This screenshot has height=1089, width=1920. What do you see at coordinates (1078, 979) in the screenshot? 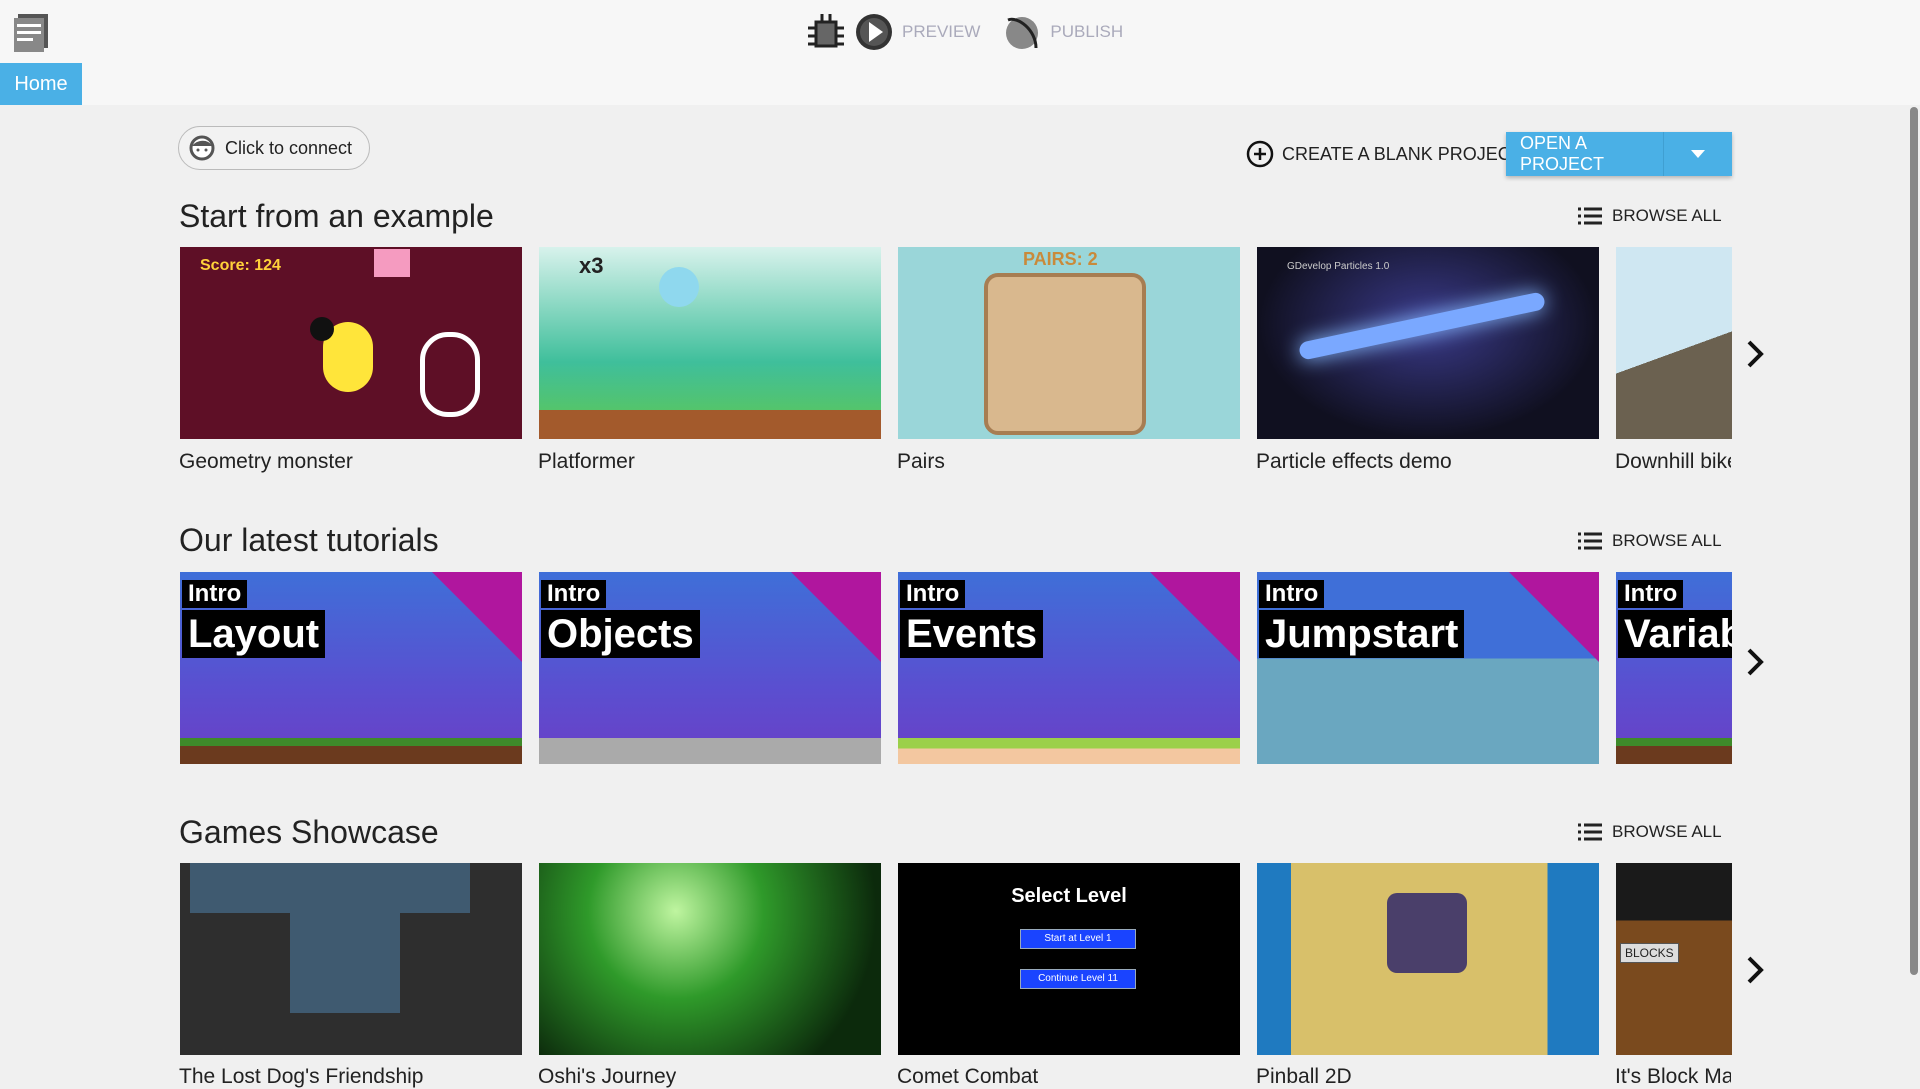
I see `thumb-button: Continue Level 11` at bounding box center [1078, 979].